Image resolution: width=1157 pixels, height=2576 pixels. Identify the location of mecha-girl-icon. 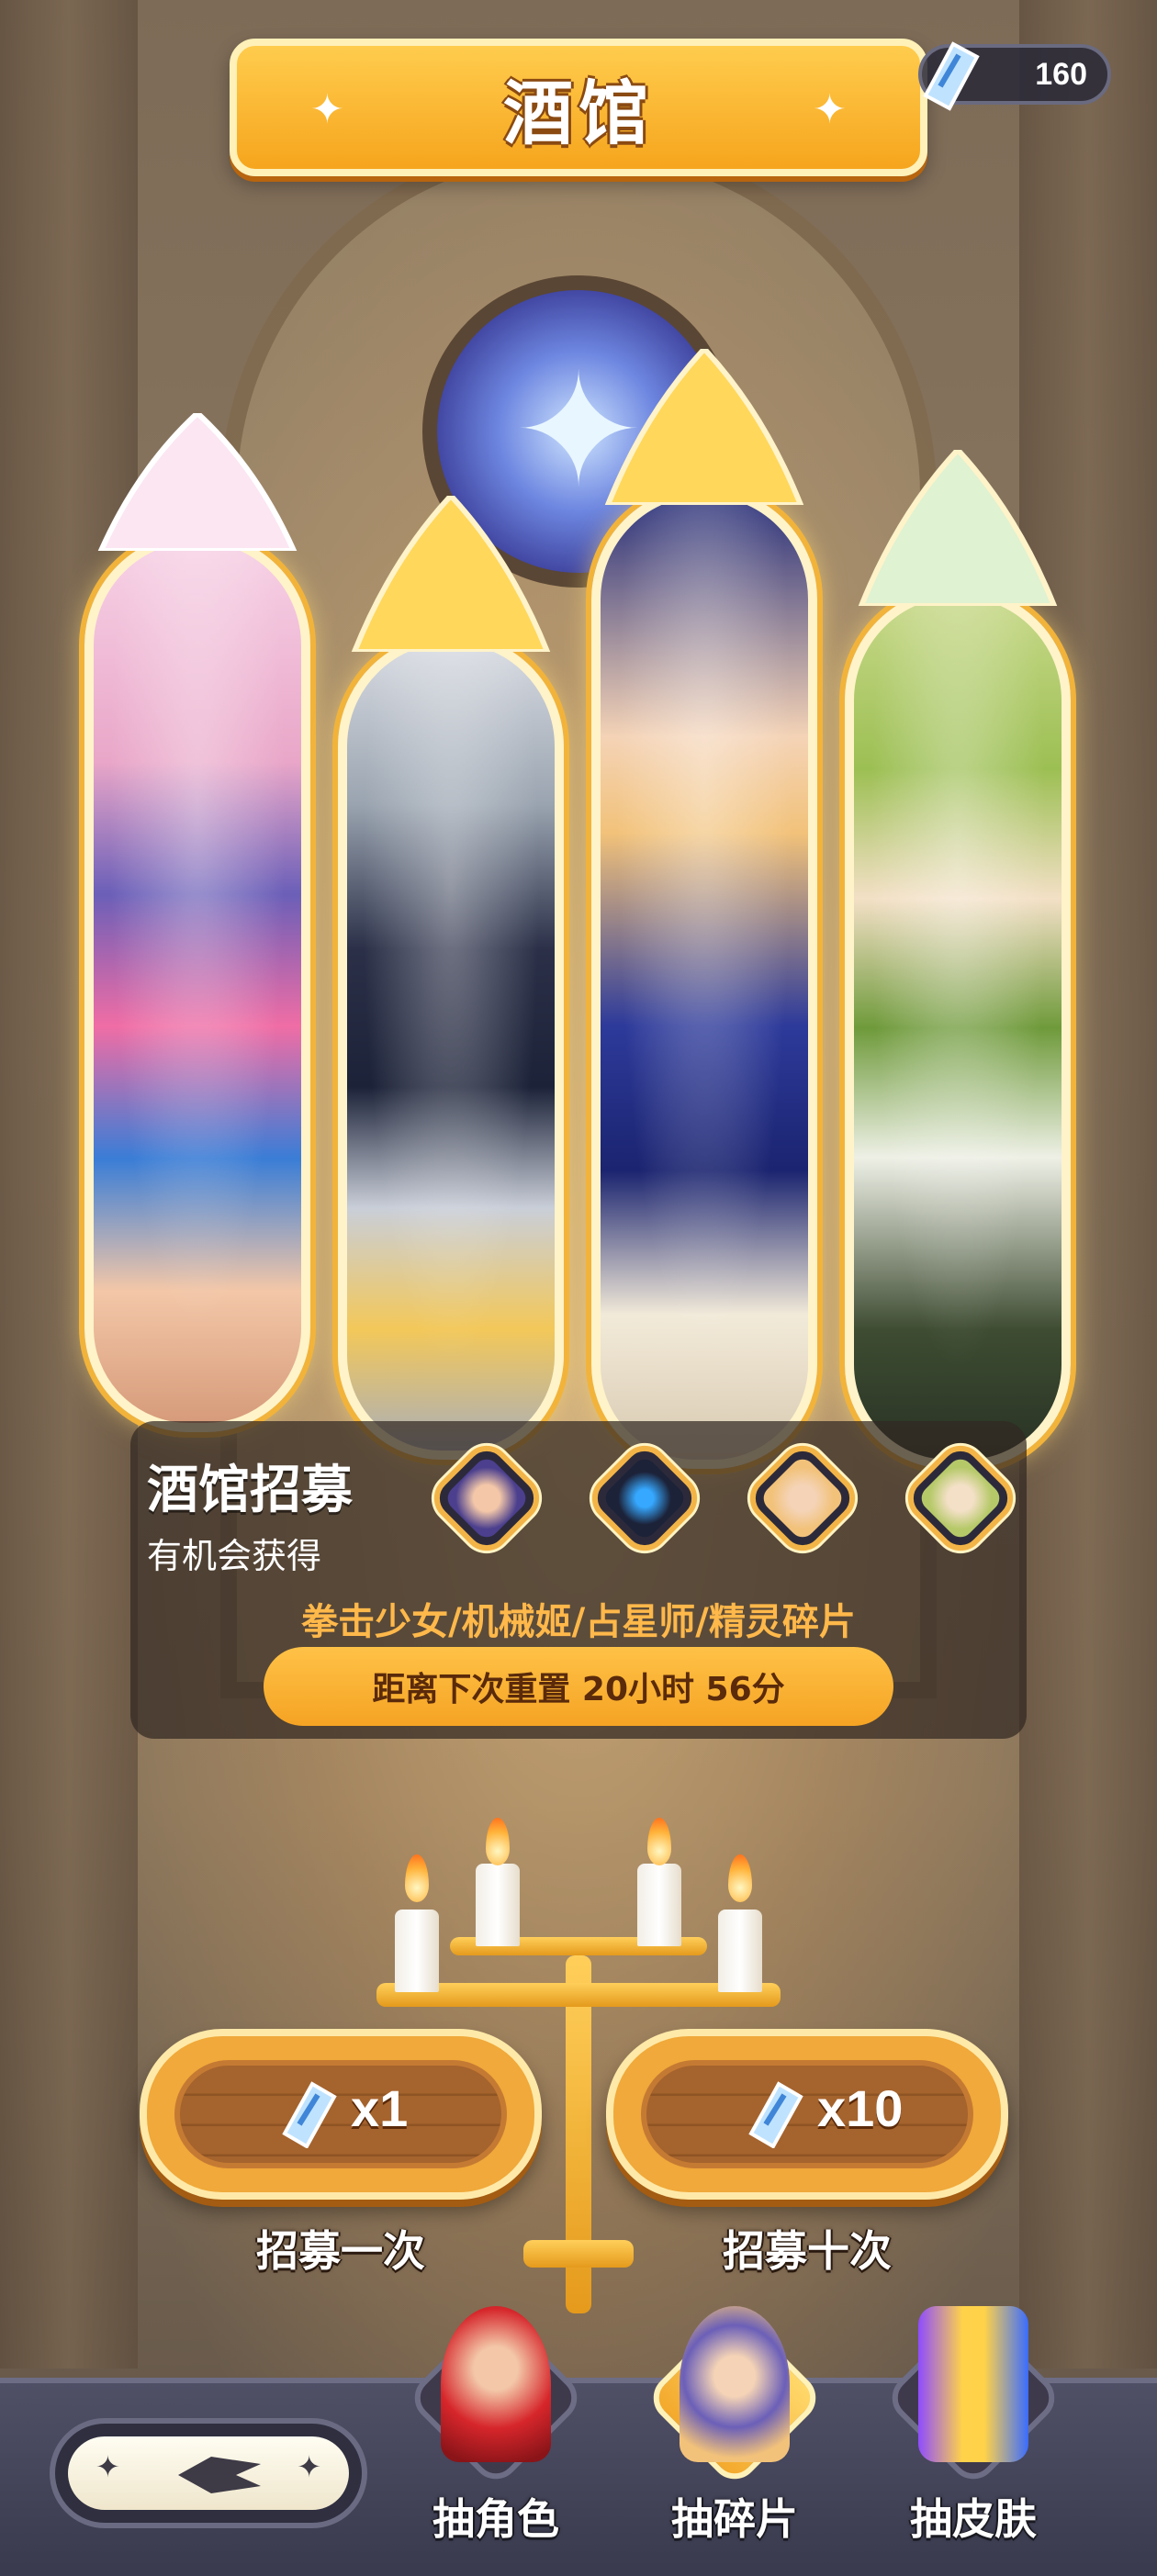
(645, 1498).